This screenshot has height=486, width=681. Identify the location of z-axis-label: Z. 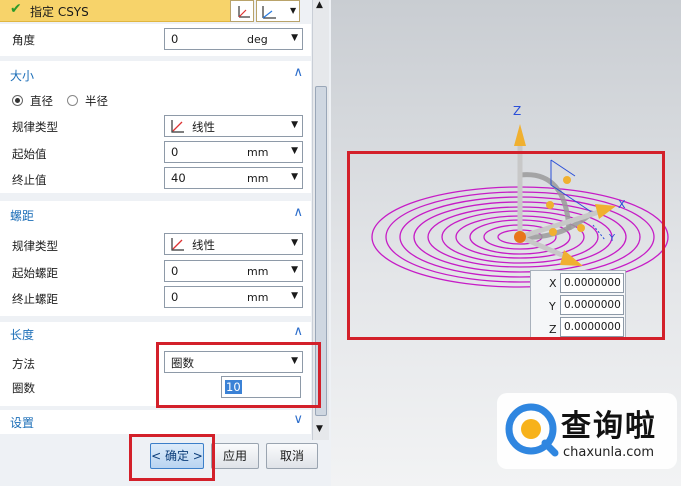
(517, 111).